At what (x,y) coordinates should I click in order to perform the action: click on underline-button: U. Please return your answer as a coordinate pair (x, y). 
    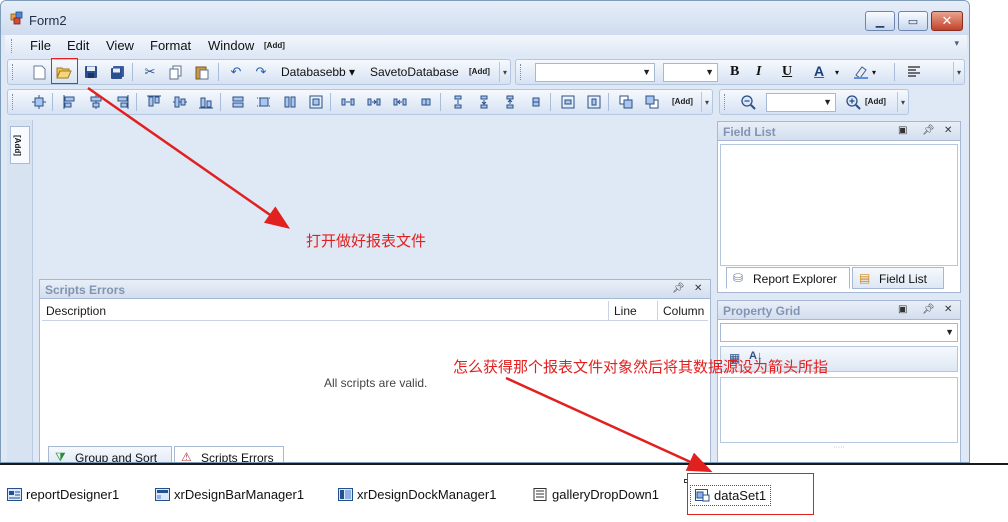
    Looking at the image, I should click on (787, 72).